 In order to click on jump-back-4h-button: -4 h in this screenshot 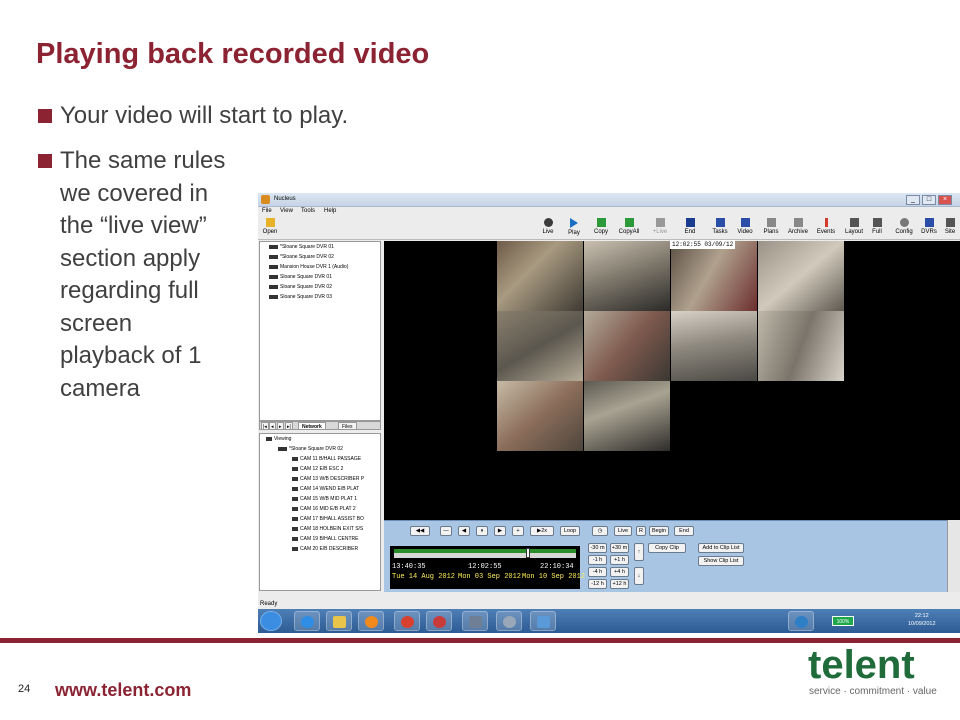, I will do `click(597, 572)`.